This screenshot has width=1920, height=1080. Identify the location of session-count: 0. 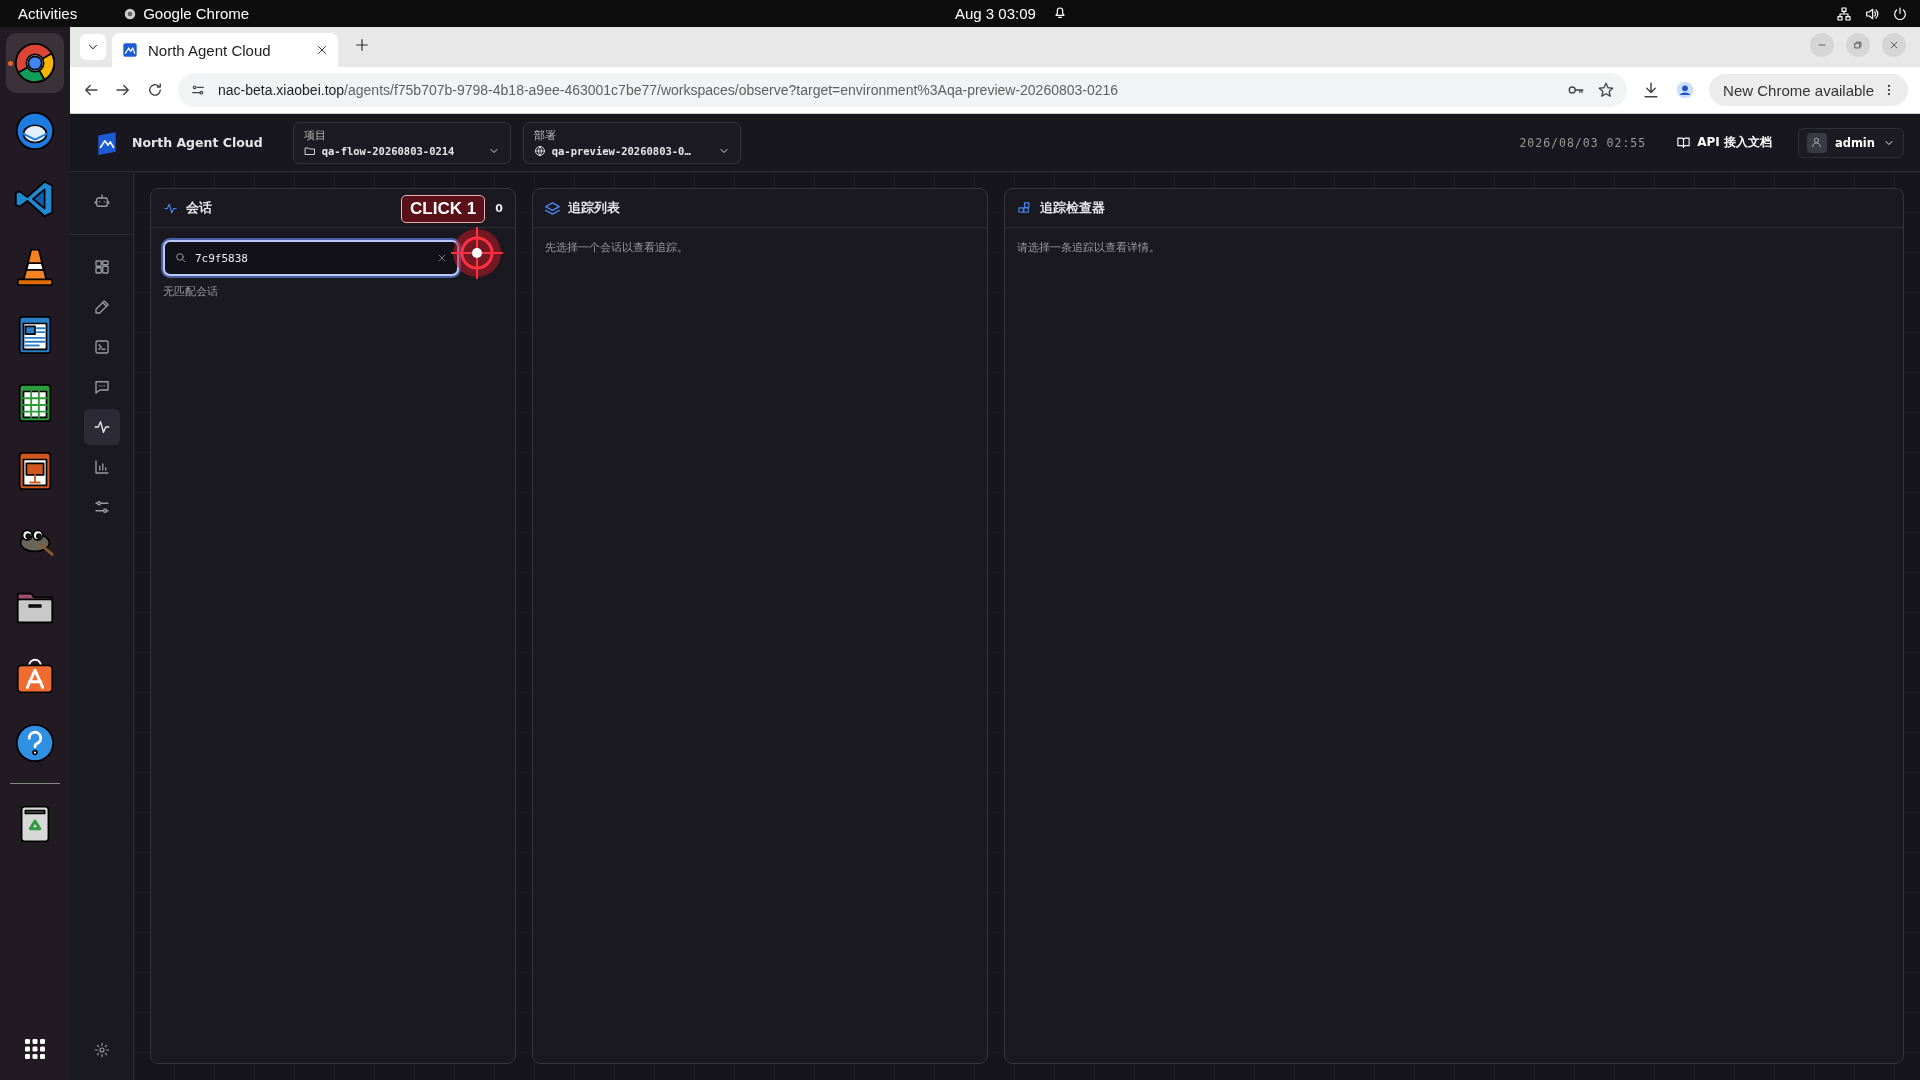
(499, 208).